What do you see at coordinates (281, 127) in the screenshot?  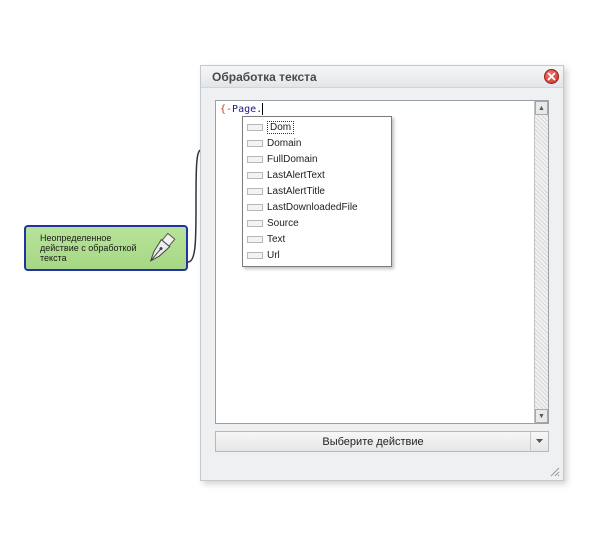 I see `autocomplete-item-label: Dom` at bounding box center [281, 127].